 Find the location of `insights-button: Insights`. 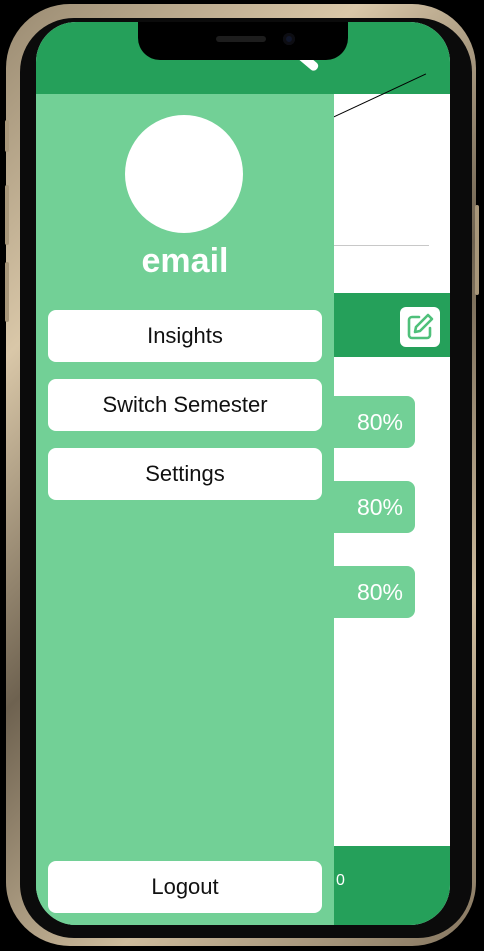

insights-button: Insights is located at coordinates (185, 336).